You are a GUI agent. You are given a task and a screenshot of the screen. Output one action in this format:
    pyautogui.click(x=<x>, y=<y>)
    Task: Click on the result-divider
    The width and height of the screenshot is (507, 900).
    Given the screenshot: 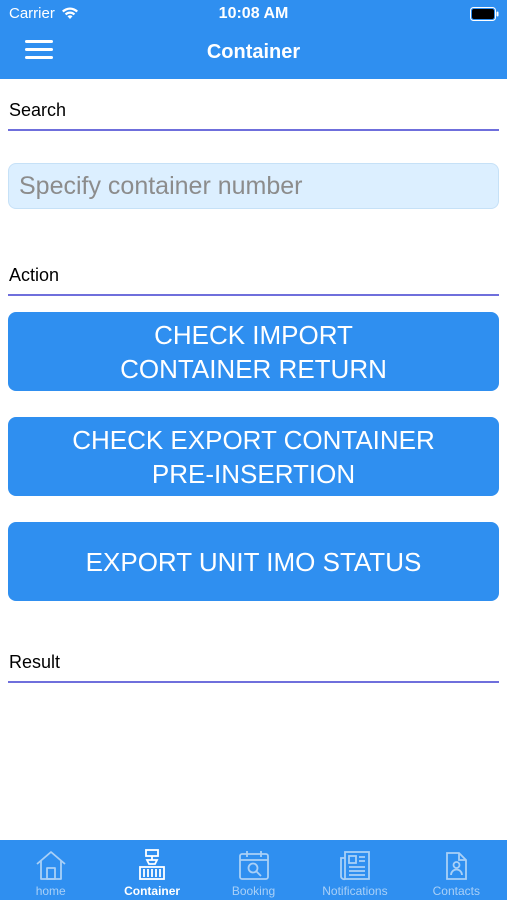 What is the action you would take?
    pyautogui.click(x=253, y=682)
    